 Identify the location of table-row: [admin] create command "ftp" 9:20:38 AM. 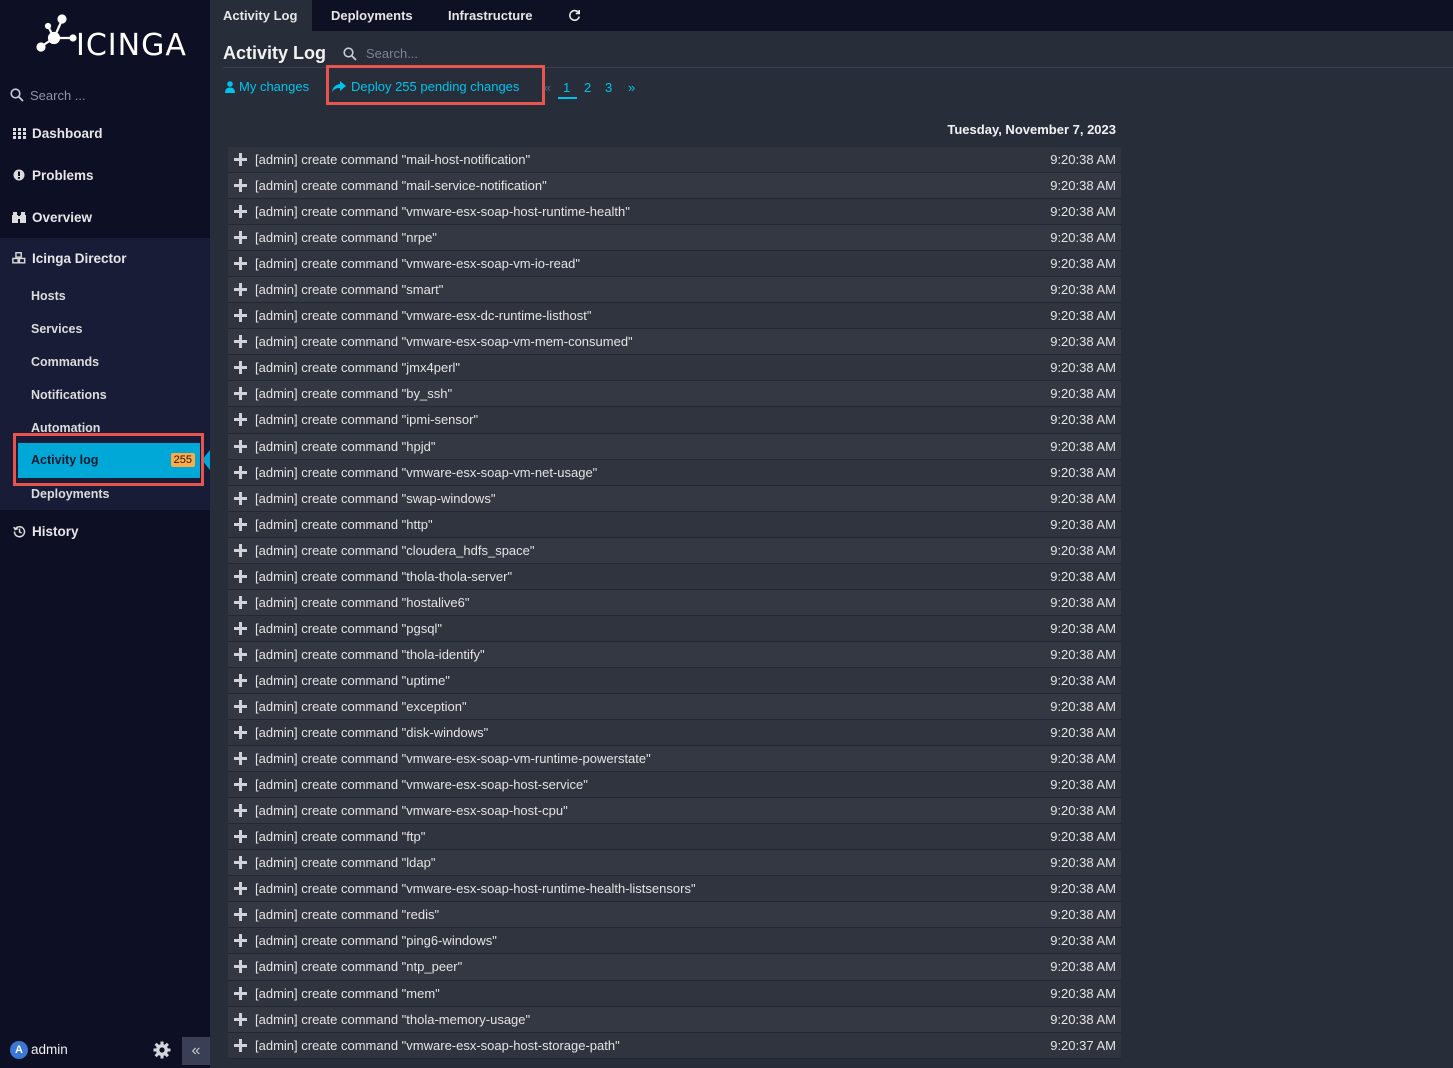
(674, 837).